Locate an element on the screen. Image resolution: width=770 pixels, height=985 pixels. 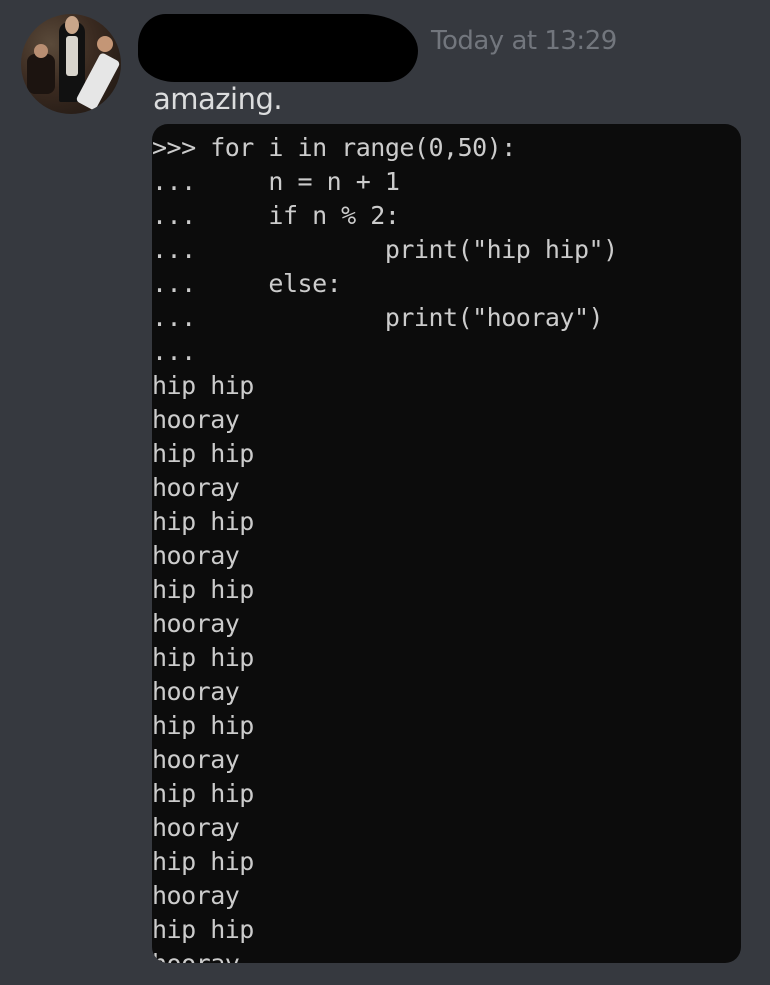
avatar is located at coordinates (71, 64).